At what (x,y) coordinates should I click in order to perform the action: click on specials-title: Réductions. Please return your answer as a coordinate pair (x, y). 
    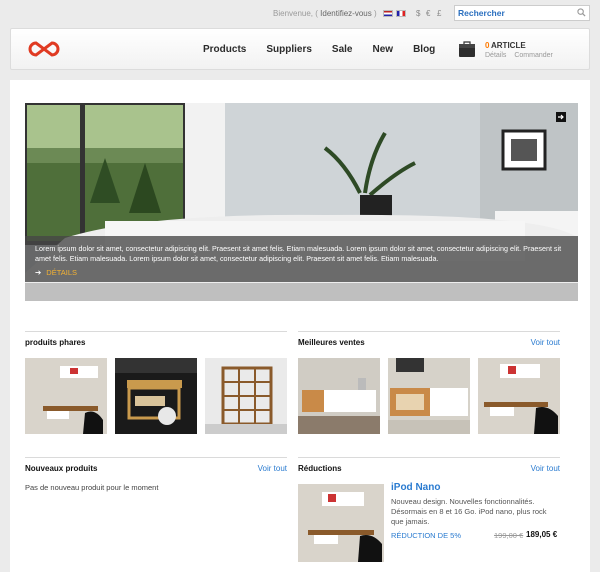
    Looking at the image, I should click on (320, 468).